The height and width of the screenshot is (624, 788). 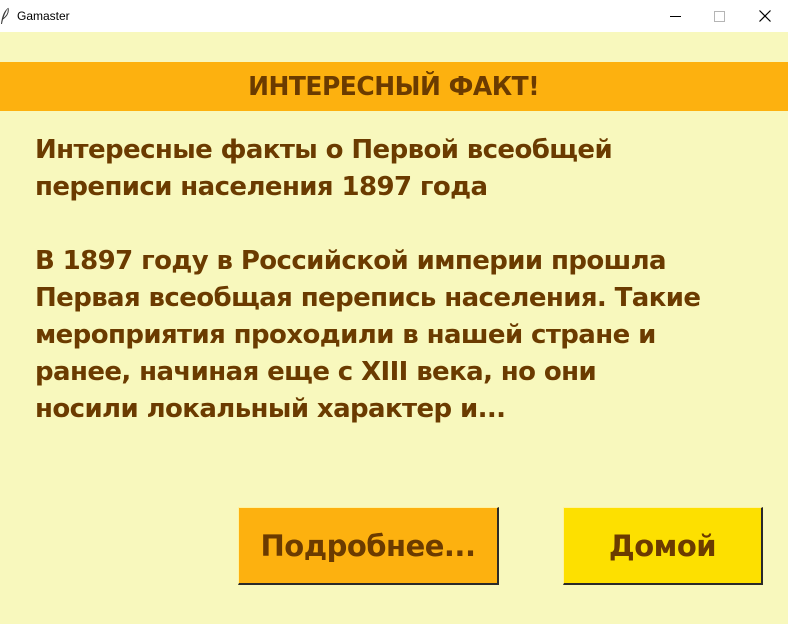 What do you see at coordinates (5, 15) in the screenshot?
I see `feather-icon` at bounding box center [5, 15].